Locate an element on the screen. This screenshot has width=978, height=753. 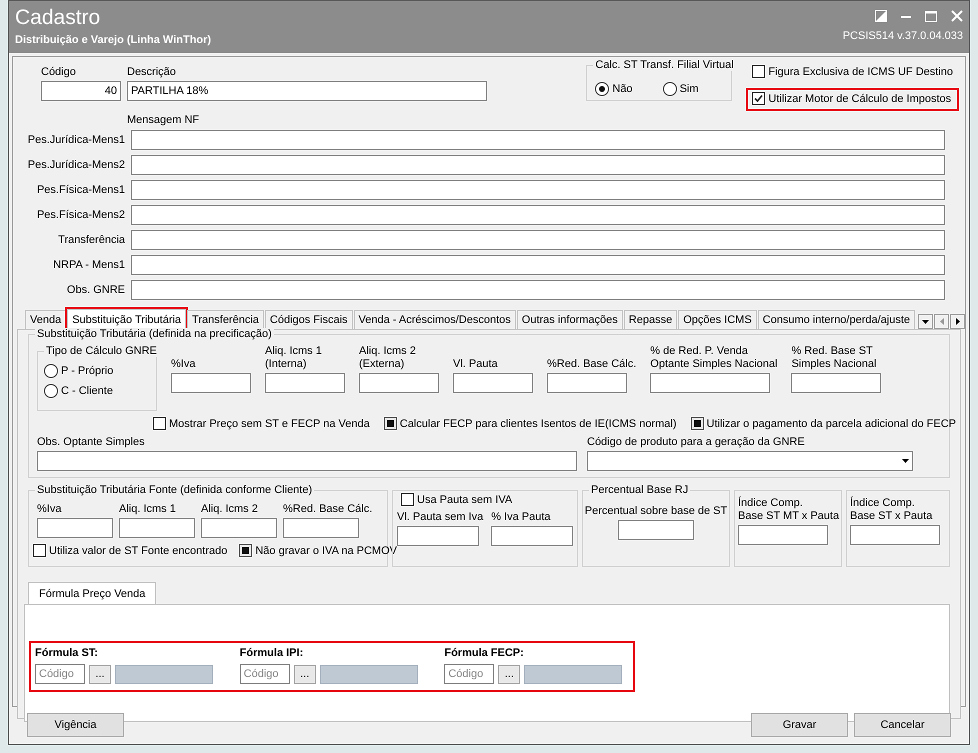
dropdown-field is located at coordinates (750, 461).